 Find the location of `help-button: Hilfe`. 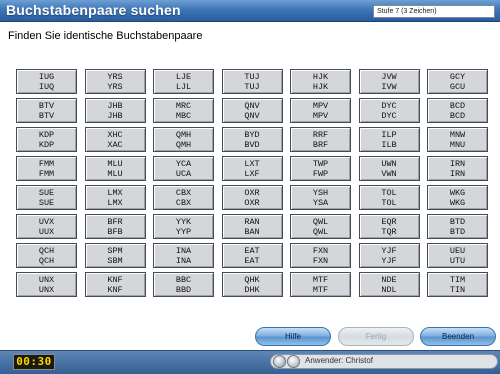

help-button: Hilfe is located at coordinates (293, 336).